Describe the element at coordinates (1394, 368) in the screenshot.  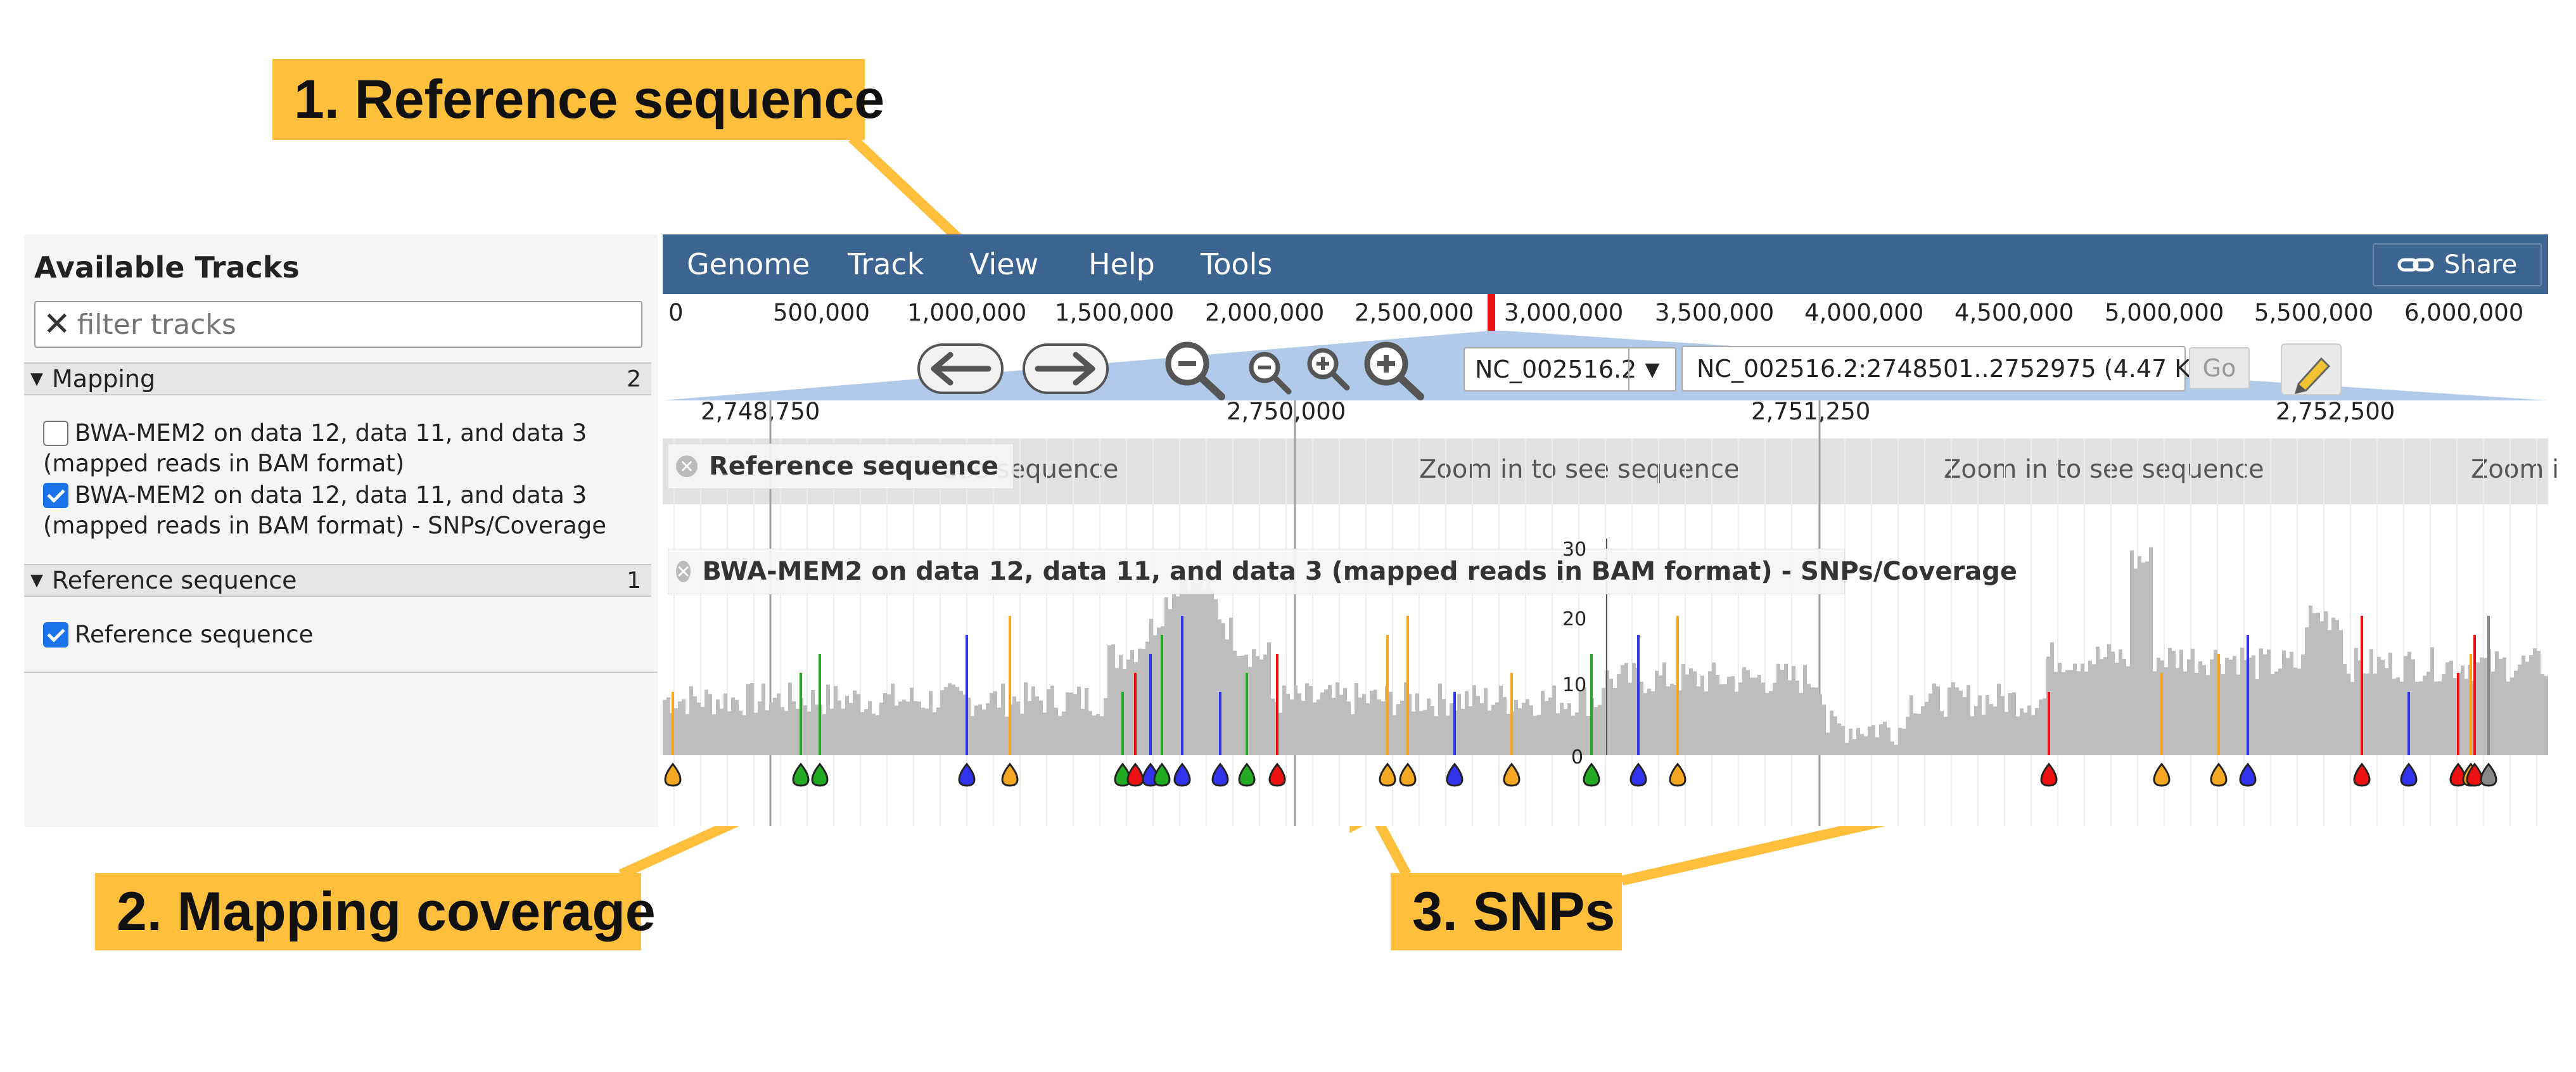
I see `zoom-in-large-icon` at that location.